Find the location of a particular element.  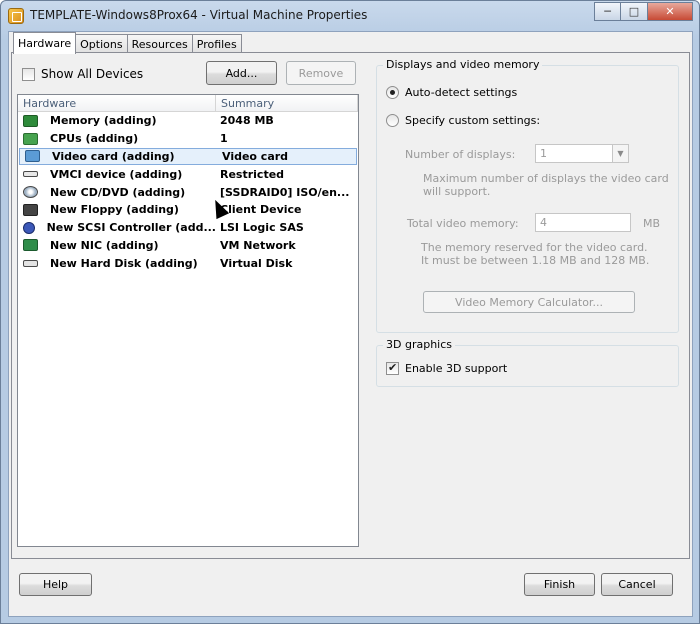

show-all-devices-label: Show All Devices is located at coordinates (92, 74).